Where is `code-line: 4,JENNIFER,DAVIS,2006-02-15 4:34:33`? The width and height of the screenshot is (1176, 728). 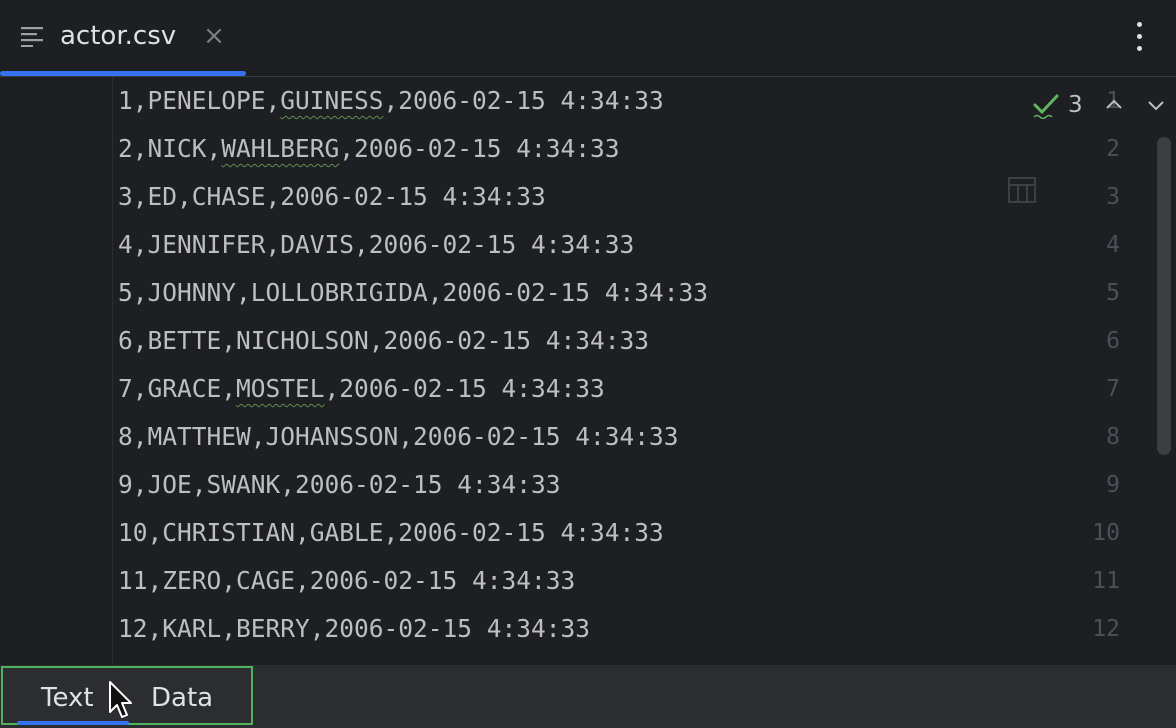
code-line: 4,JENNIFER,DAVIS,2006-02-15 4:34:33 is located at coordinates (376, 244).